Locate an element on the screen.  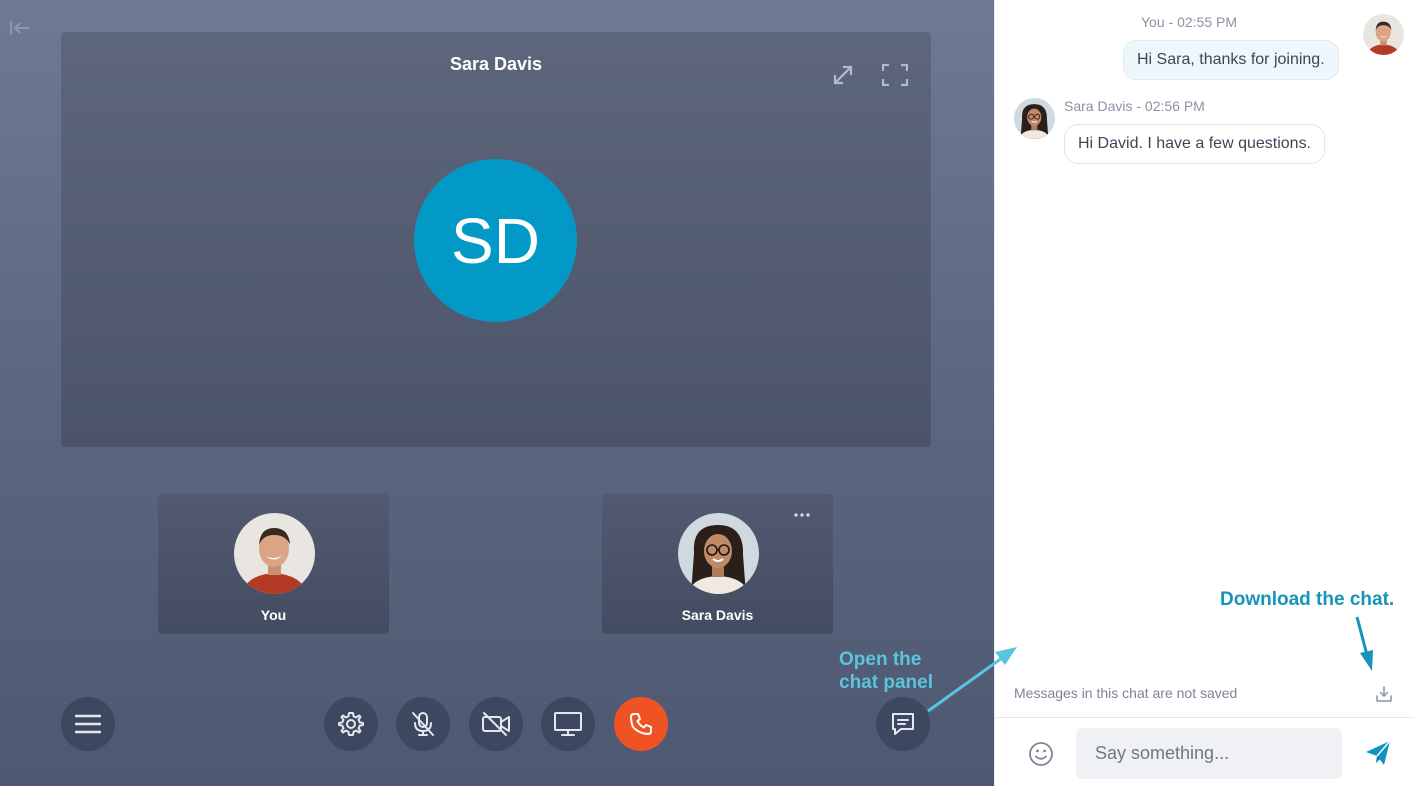
emoji-icon is located at coordinates (1041, 754).